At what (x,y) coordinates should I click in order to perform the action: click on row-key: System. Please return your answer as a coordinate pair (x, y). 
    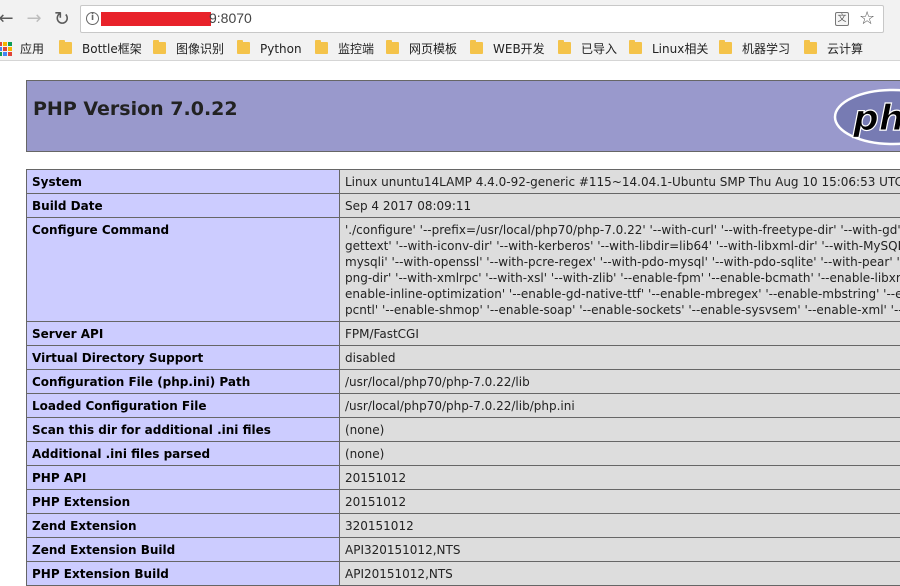
    Looking at the image, I should click on (183, 181).